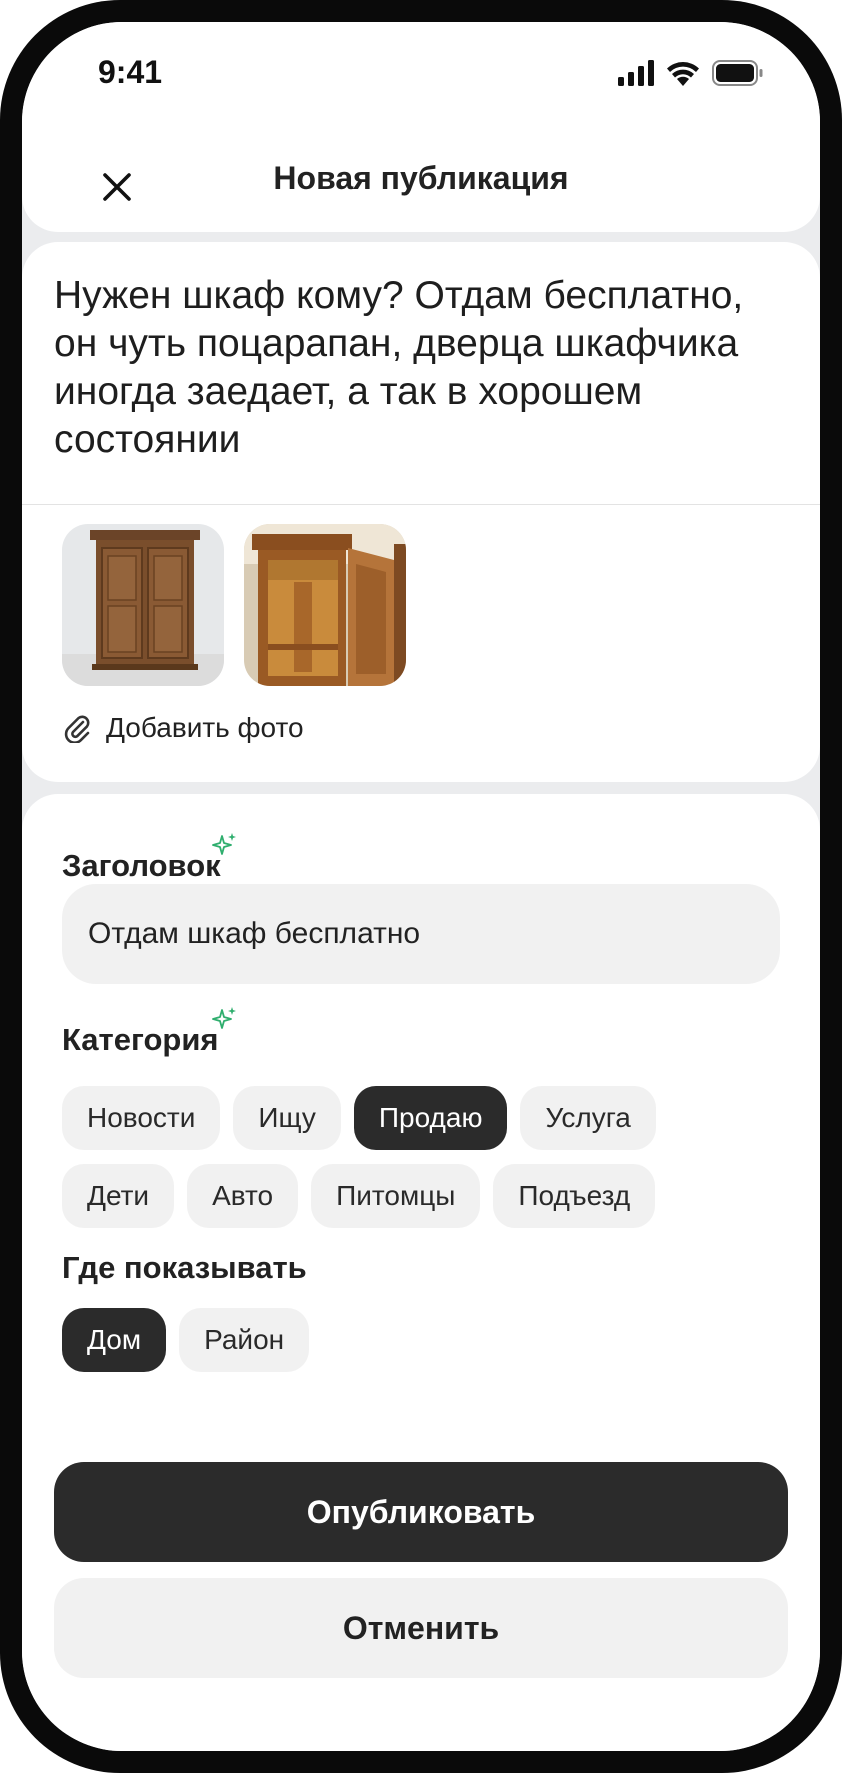 This screenshot has height=1773, width=842. I want to click on wardrobe-closed-image, so click(143, 605).